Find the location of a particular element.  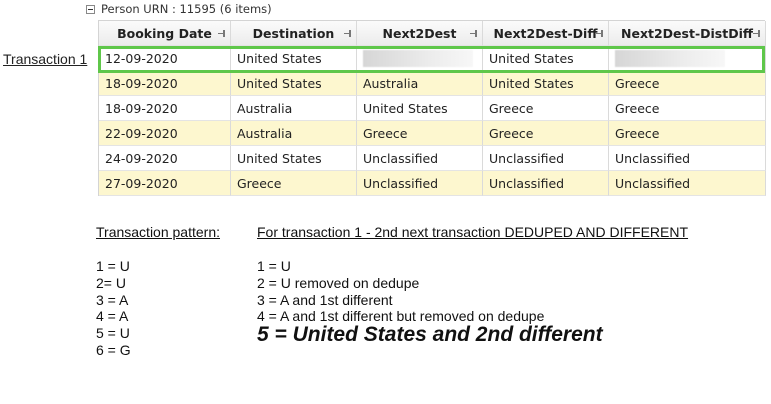

column-header-next2dest-diff: Next2Dest-Diff is located at coordinates (546, 33).